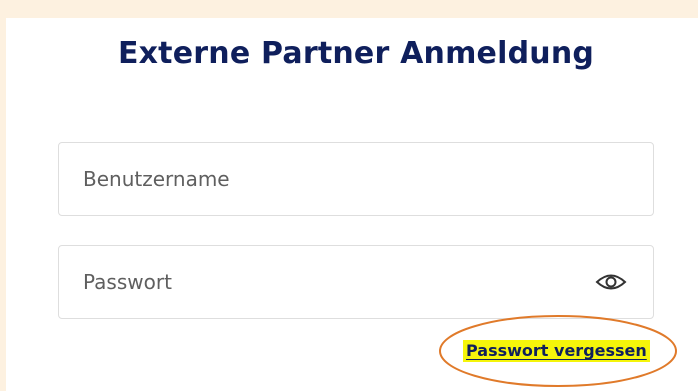 The height and width of the screenshot is (391, 698). Describe the element at coordinates (333, 282) in the screenshot. I see `password-input` at that location.